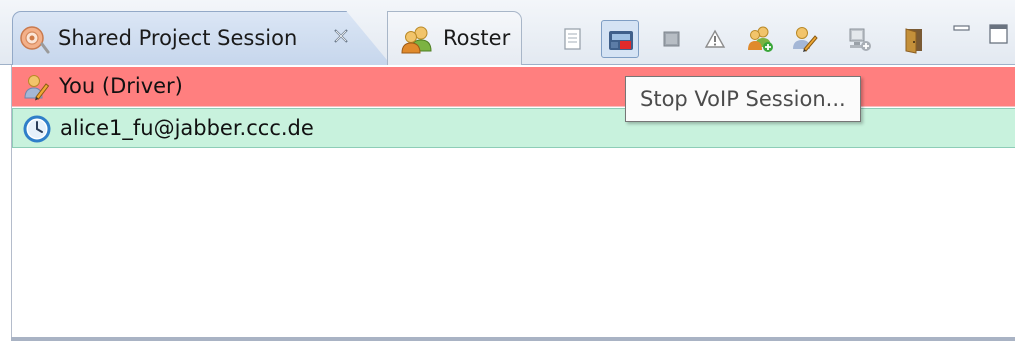  What do you see at coordinates (477, 38) in the screenshot?
I see `tab-roster-label: Roster` at bounding box center [477, 38].